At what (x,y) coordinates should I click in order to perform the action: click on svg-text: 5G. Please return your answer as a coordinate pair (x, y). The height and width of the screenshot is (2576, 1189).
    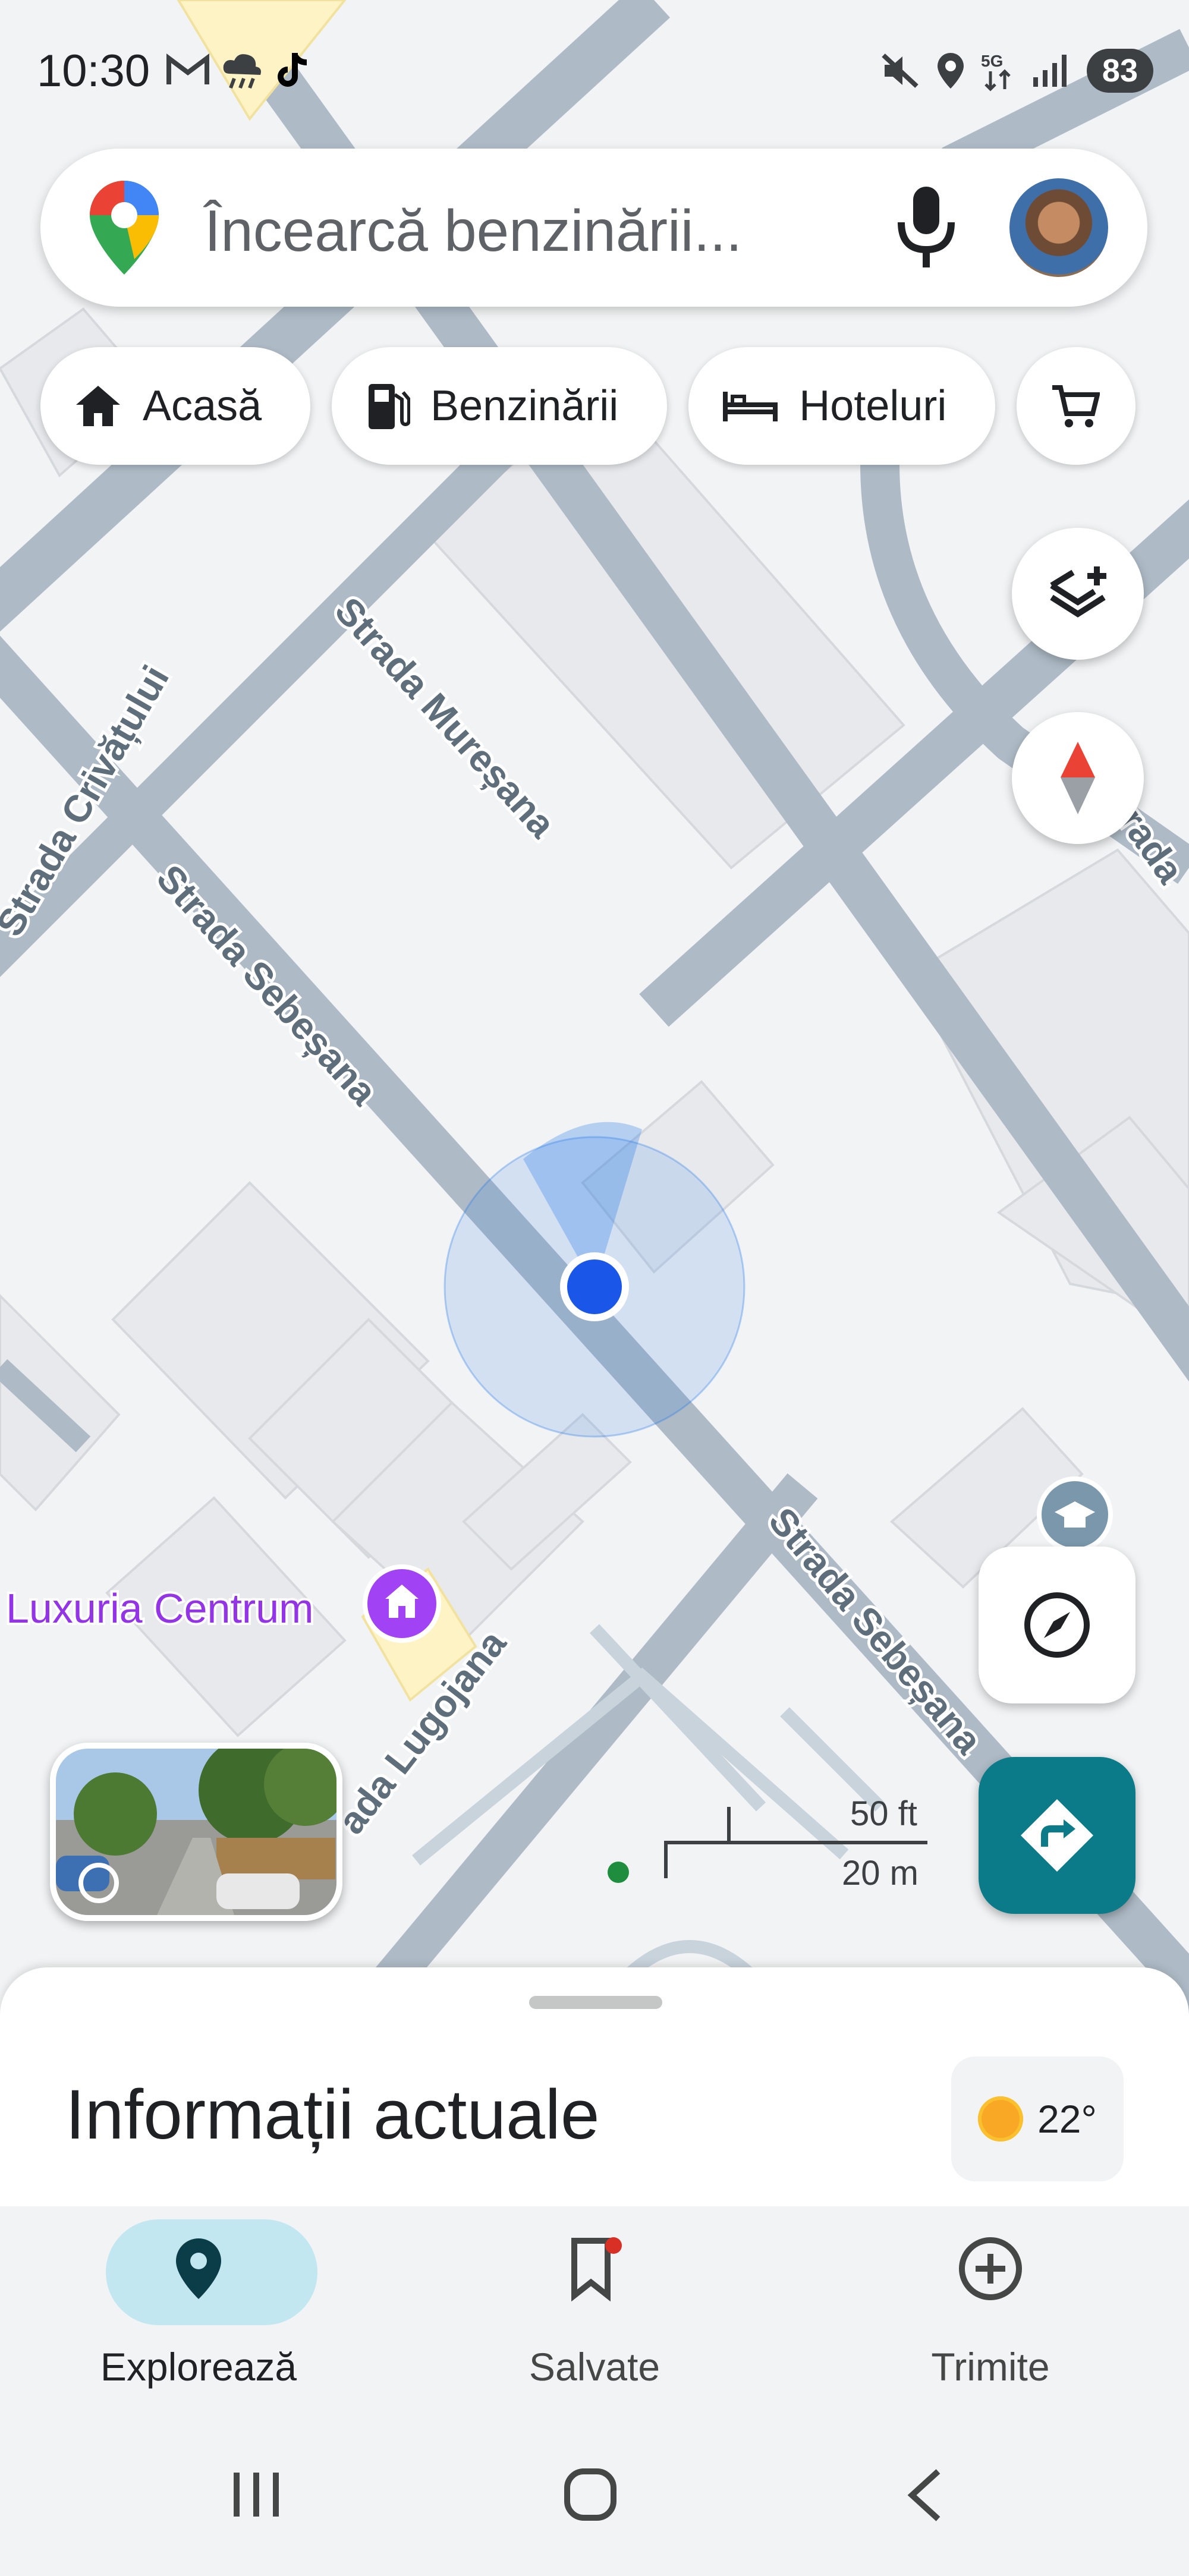
    Looking at the image, I should click on (992, 61).